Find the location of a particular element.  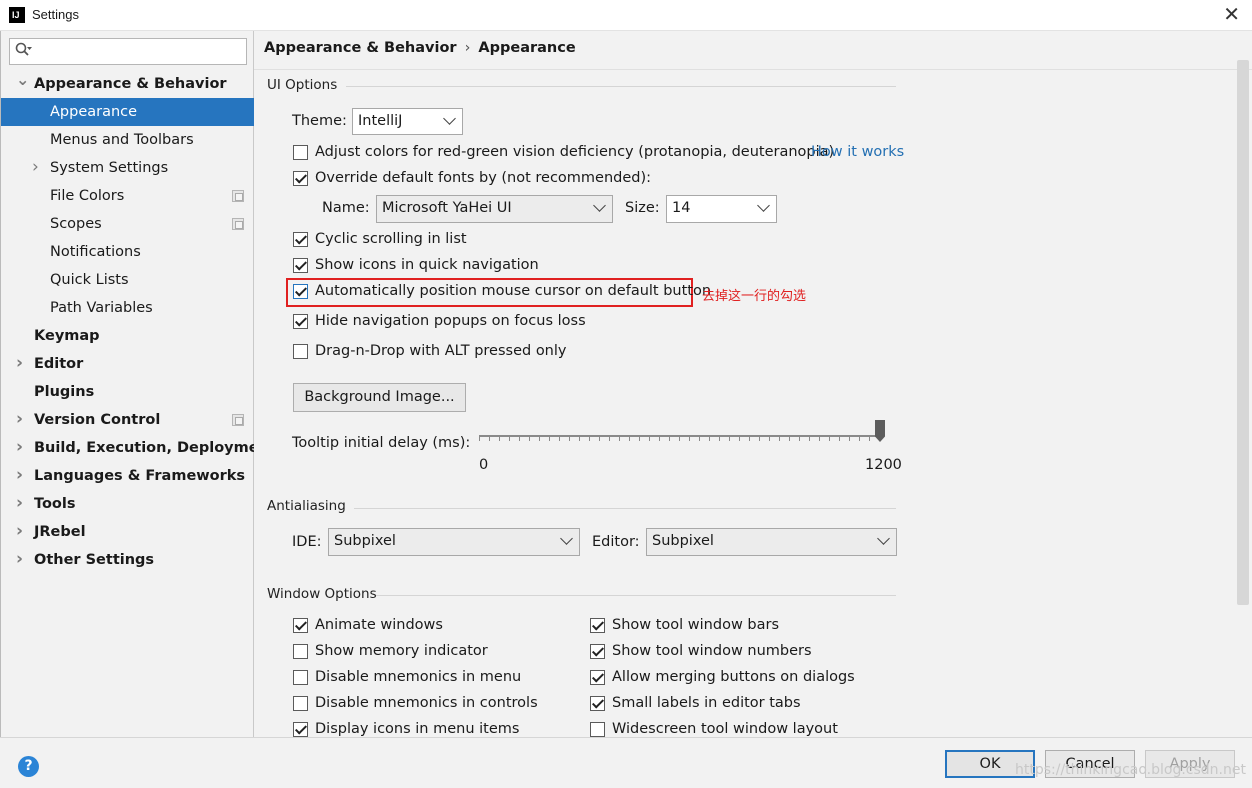

animate-windows-checkbox is located at coordinates (300, 625).